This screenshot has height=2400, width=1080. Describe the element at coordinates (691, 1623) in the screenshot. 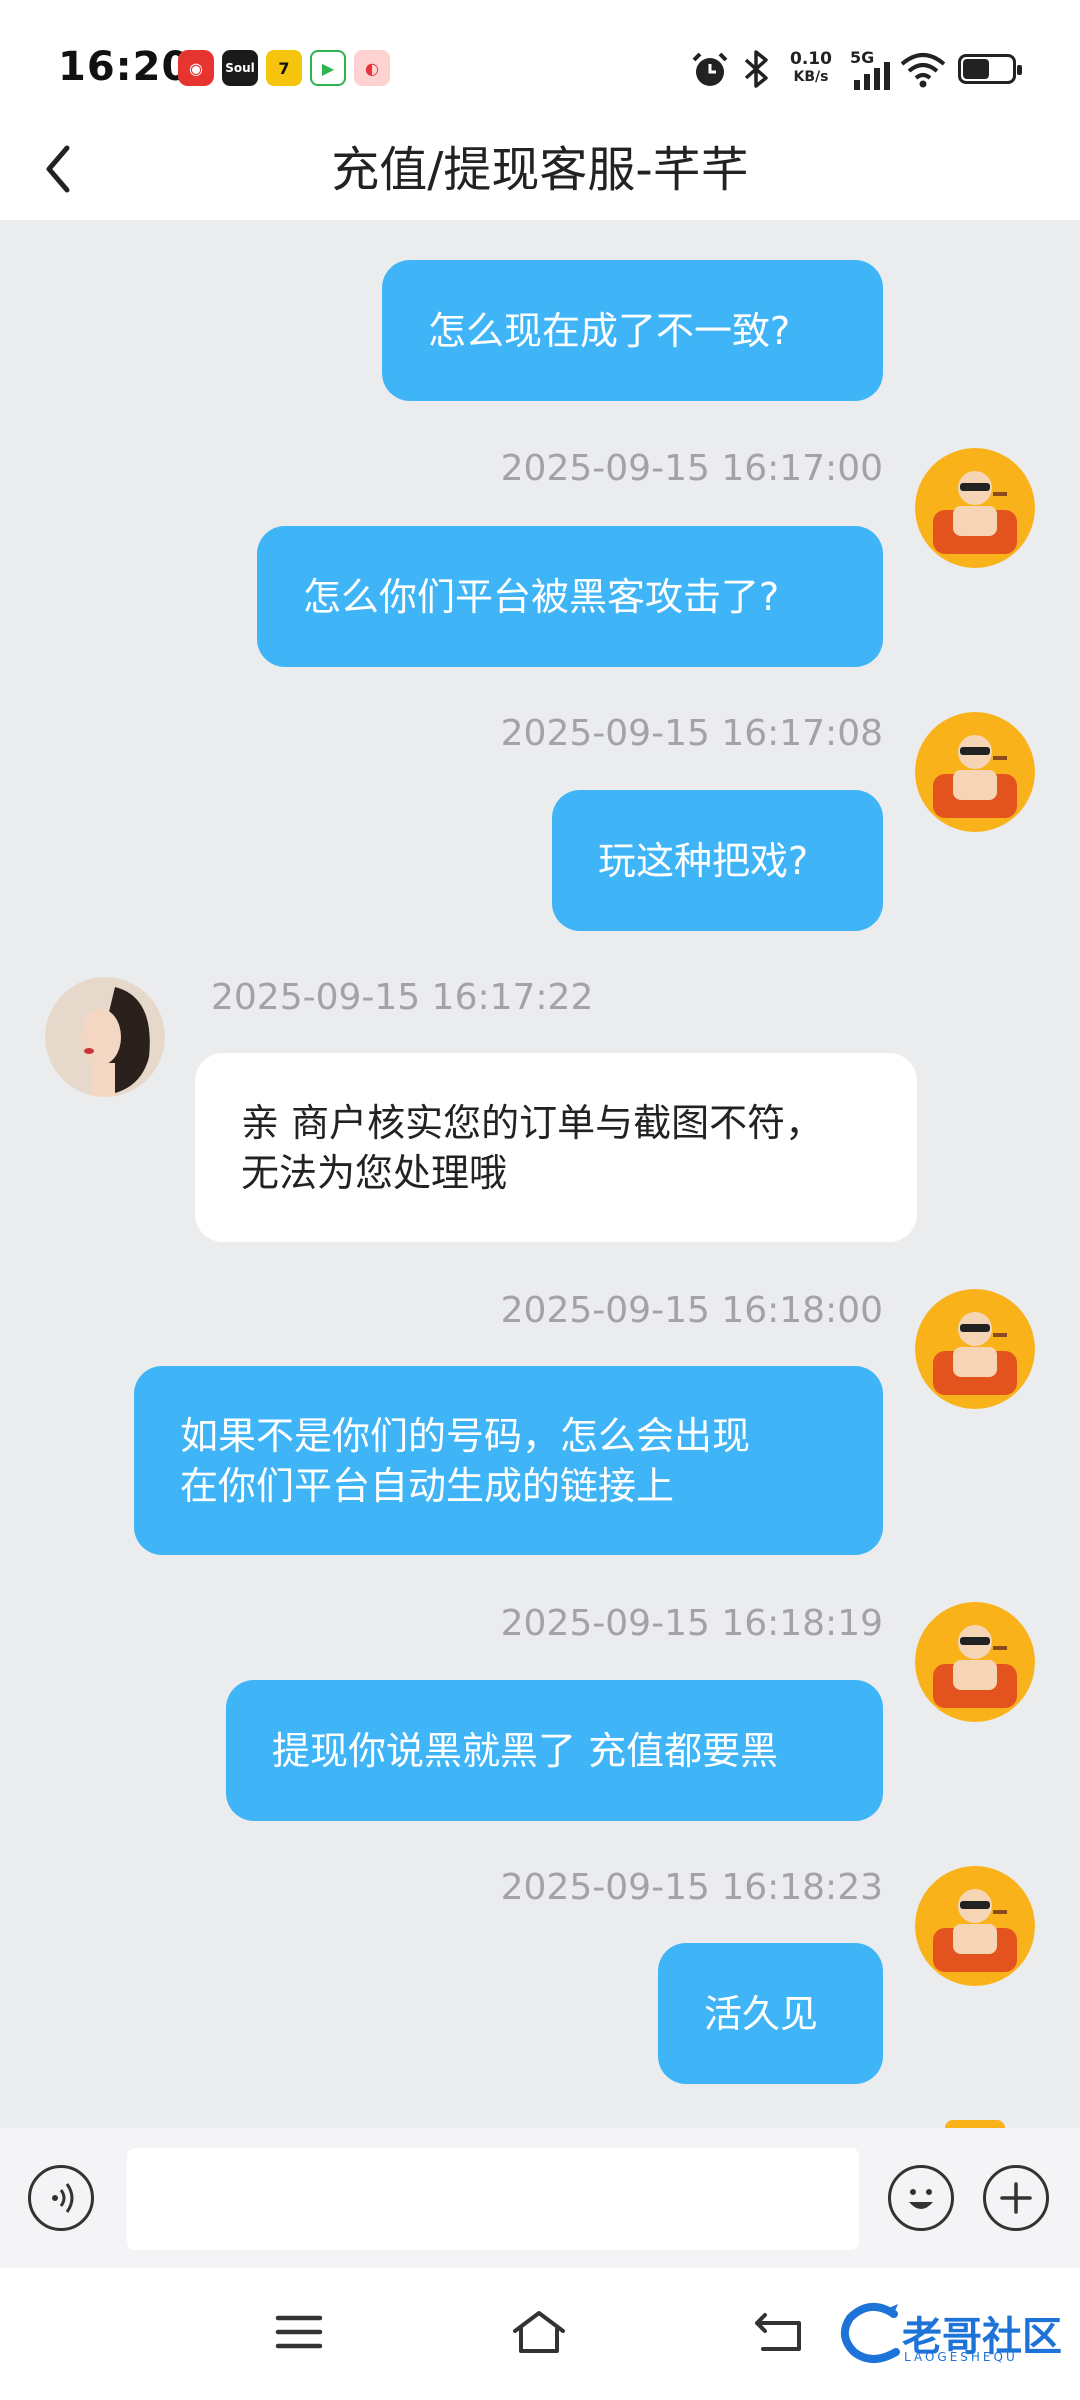

I see `message-timestamp: 2025-09-15 16:18:19` at that location.